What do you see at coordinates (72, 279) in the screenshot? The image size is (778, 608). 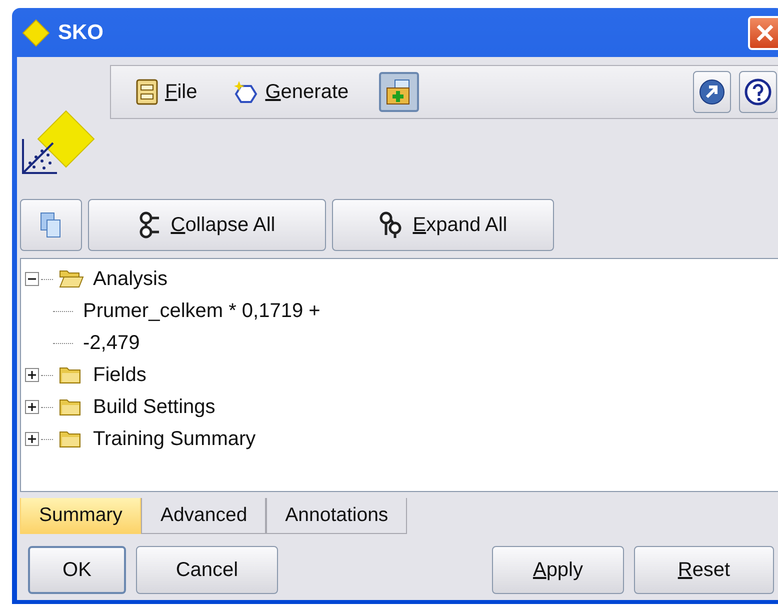 I see `folder-icon` at bounding box center [72, 279].